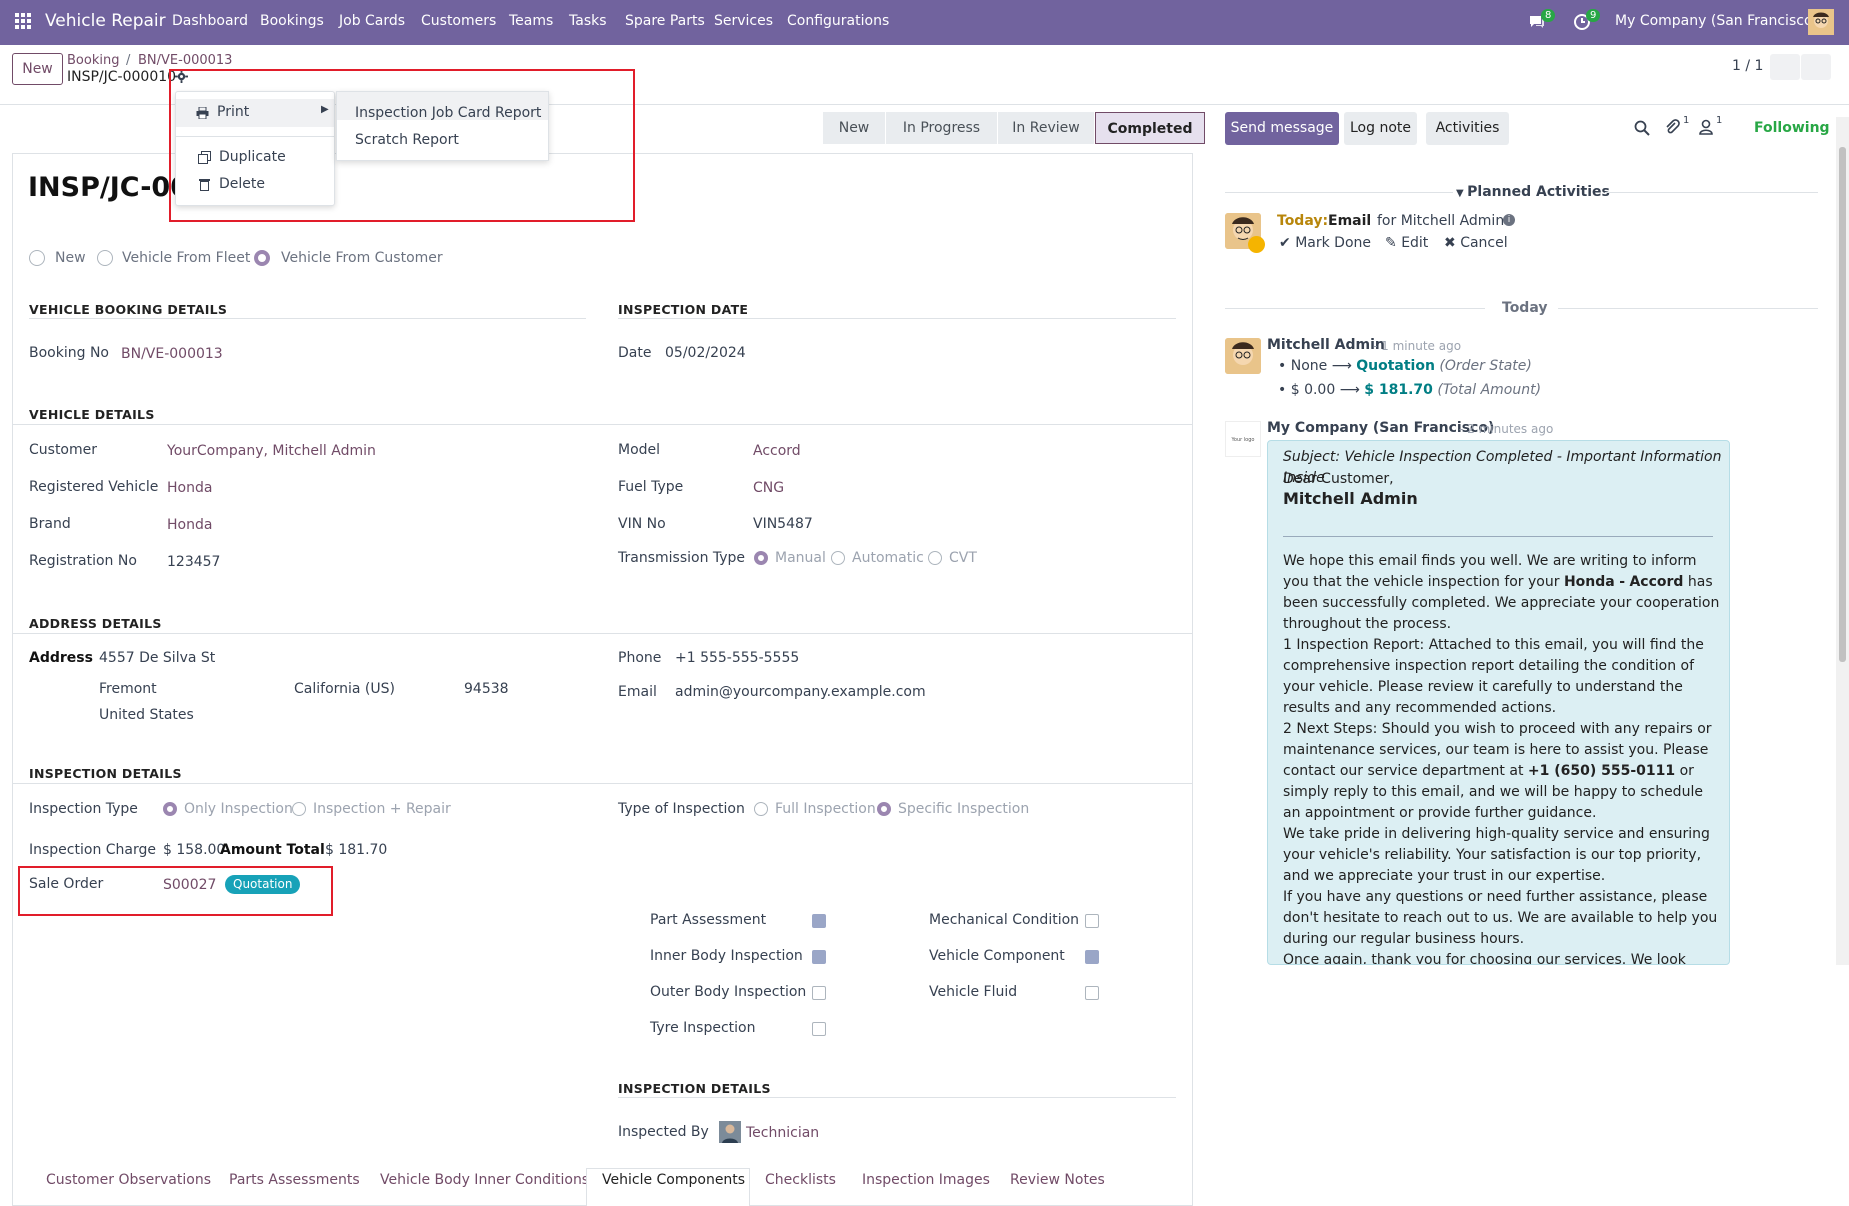 The height and width of the screenshot is (1206, 1849). What do you see at coordinates (1467, 128) in the screenshot?
I see `activities-button-chatter: Activities` at bounding box center [1467, 128].